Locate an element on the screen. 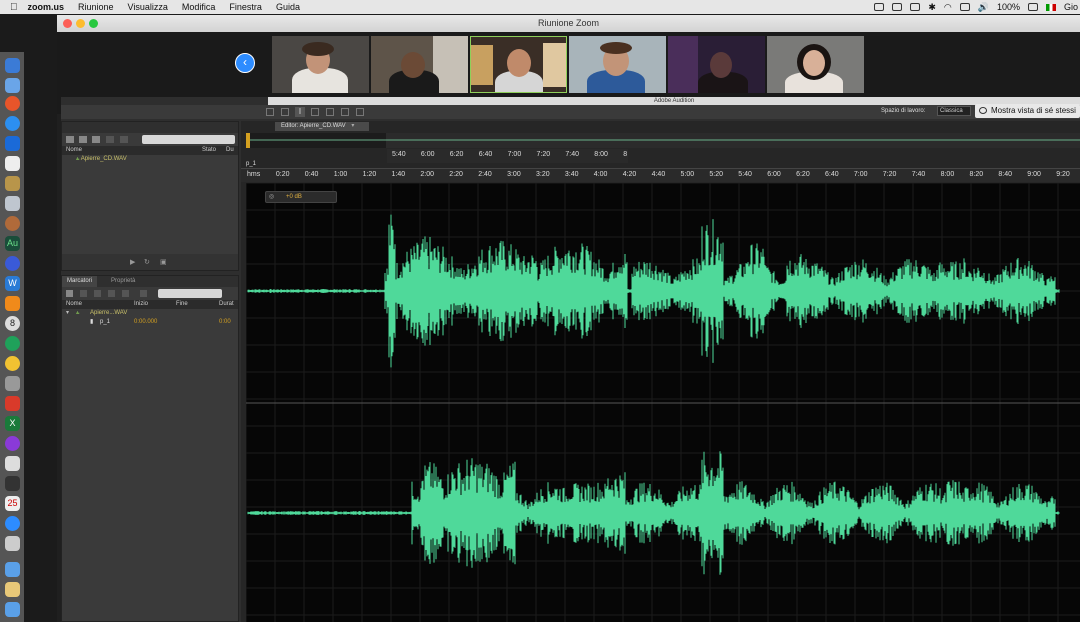 The width and height of the screenshot is (1080, 622). marker-duration: 0:00 is located at coordinates (225, 322).